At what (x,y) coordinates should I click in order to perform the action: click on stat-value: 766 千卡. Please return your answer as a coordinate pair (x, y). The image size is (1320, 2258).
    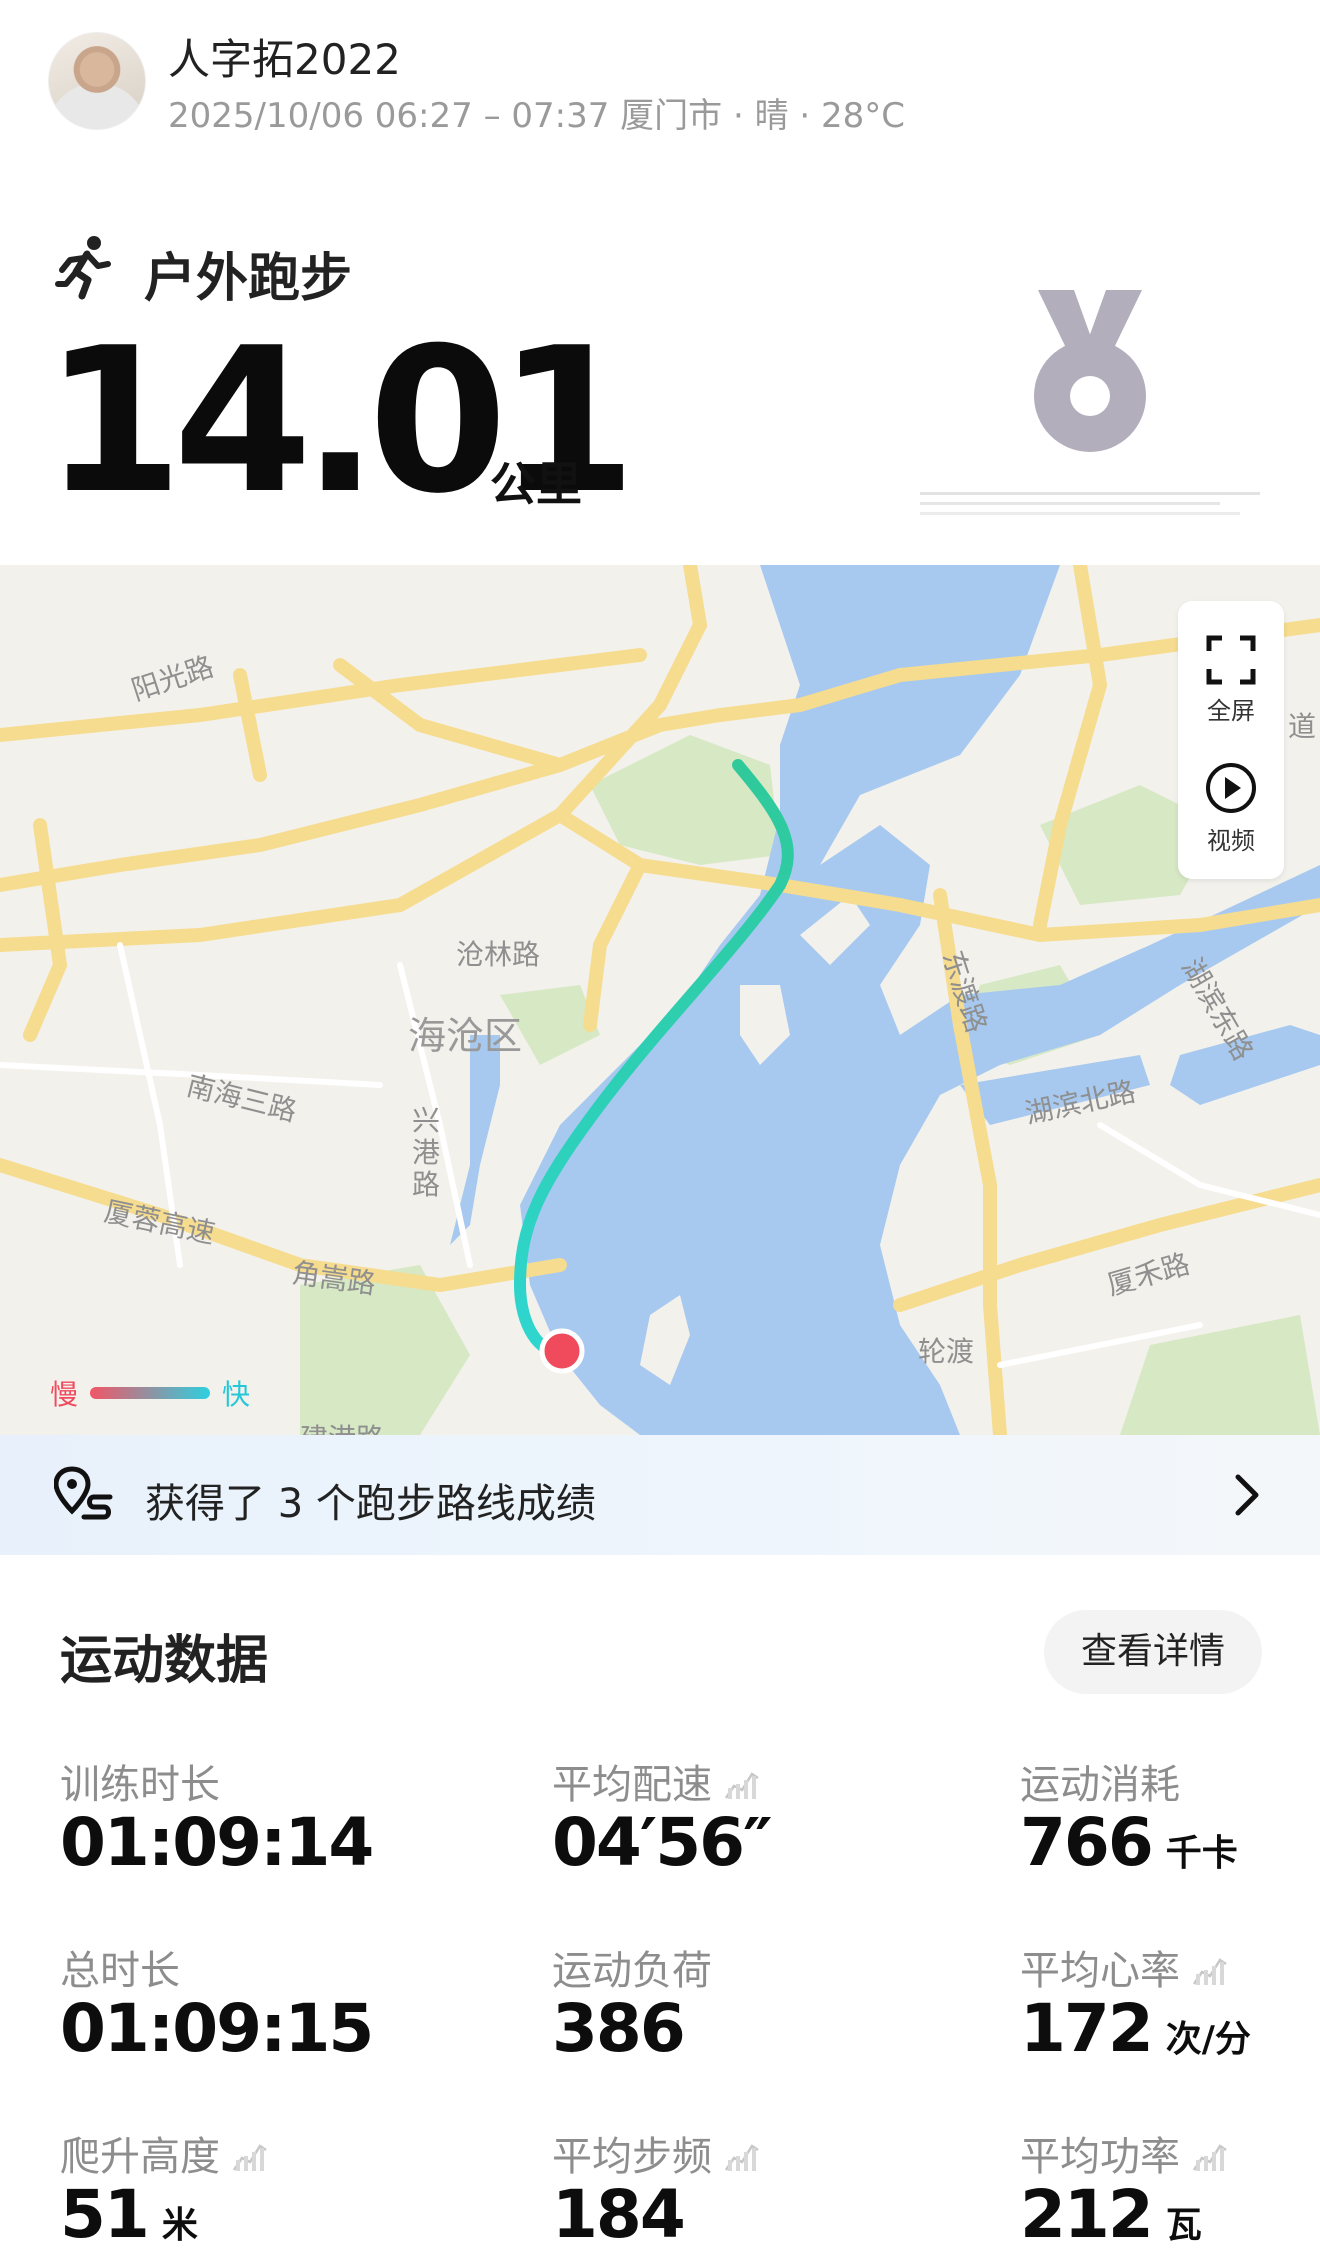
    Looking at the image, I should click on (1129, 1842).